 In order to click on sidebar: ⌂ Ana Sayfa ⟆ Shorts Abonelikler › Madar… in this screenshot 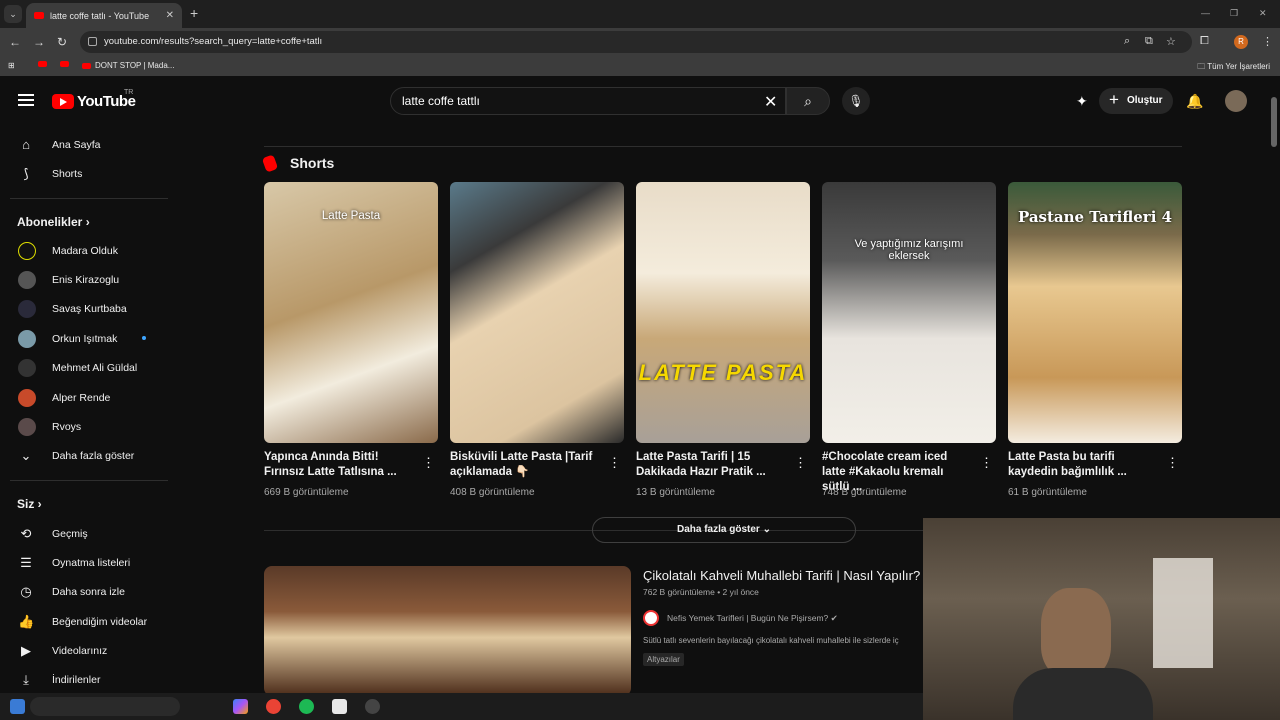, I will do `click(85, 407)`.